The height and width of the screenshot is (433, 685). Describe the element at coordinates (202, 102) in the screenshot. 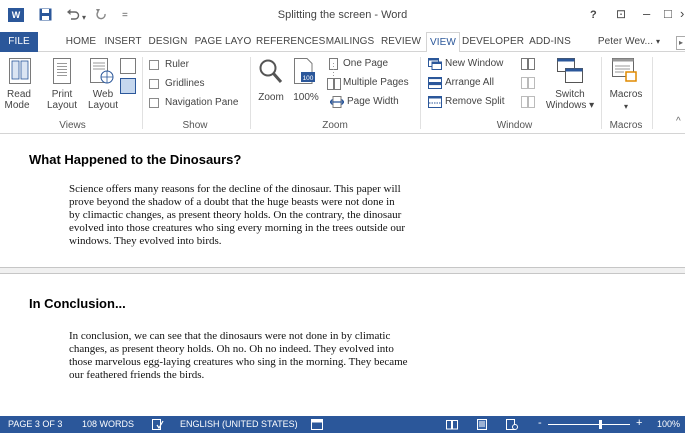

I see `navigation-pane-label: Navigation Pane` at that location.